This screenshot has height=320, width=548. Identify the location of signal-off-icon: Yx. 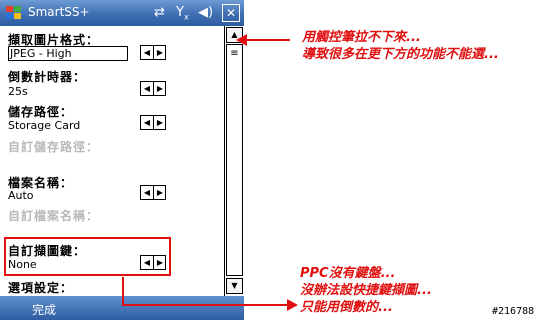
(182, 13).